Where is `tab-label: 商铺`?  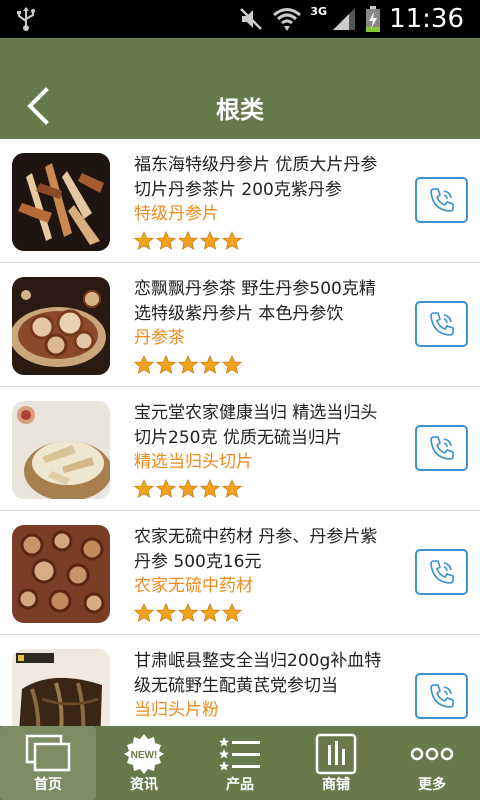 tab-label: 商铺 is located at coordinates (336, 785).